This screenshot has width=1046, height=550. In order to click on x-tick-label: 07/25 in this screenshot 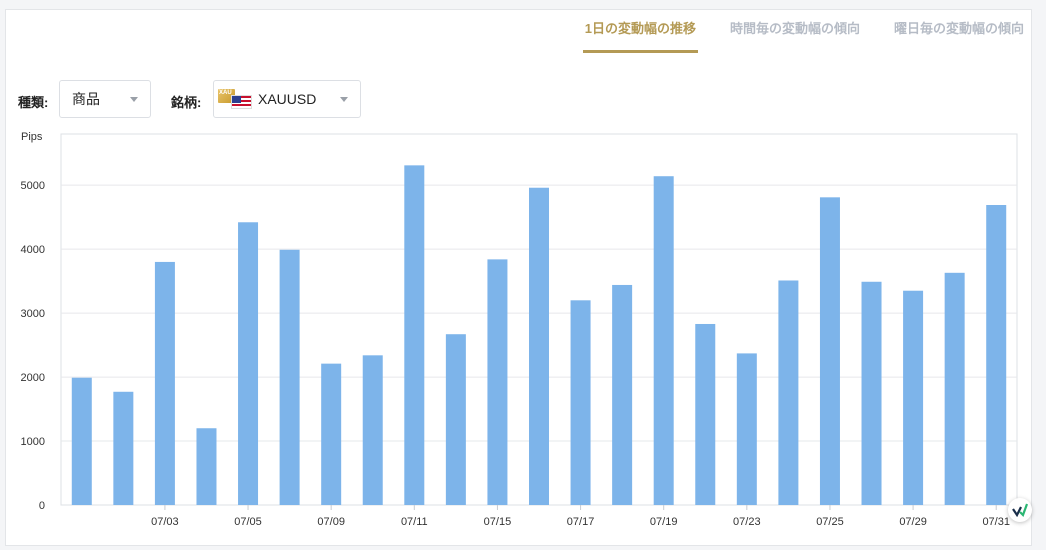, I will do `click(830, 522)`.